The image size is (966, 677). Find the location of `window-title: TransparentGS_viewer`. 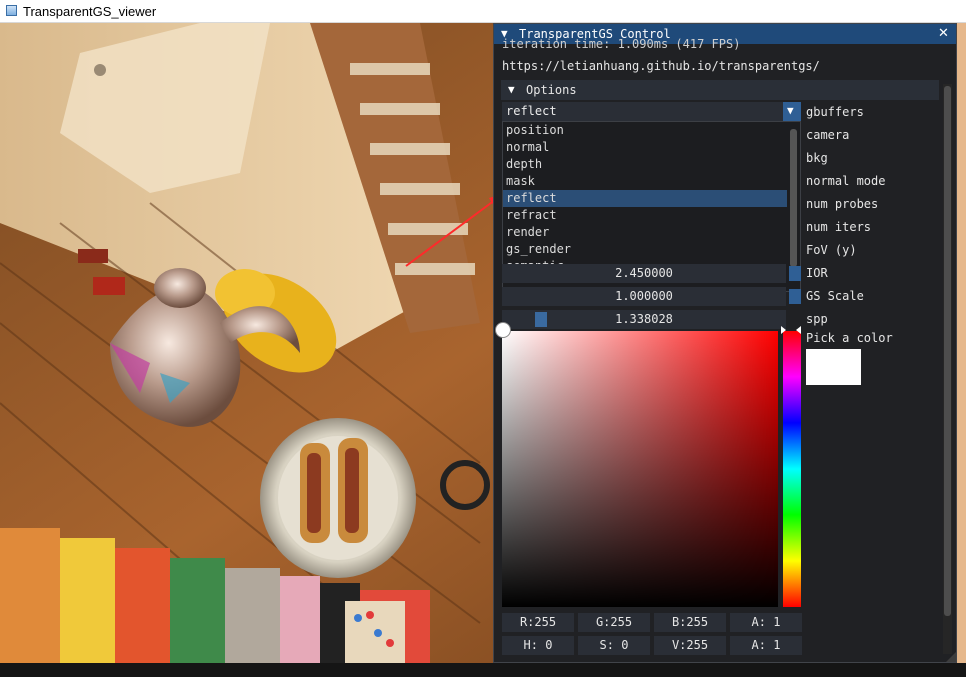

window-title: TransparentGS_viewer is located at coordinates (90, 11).